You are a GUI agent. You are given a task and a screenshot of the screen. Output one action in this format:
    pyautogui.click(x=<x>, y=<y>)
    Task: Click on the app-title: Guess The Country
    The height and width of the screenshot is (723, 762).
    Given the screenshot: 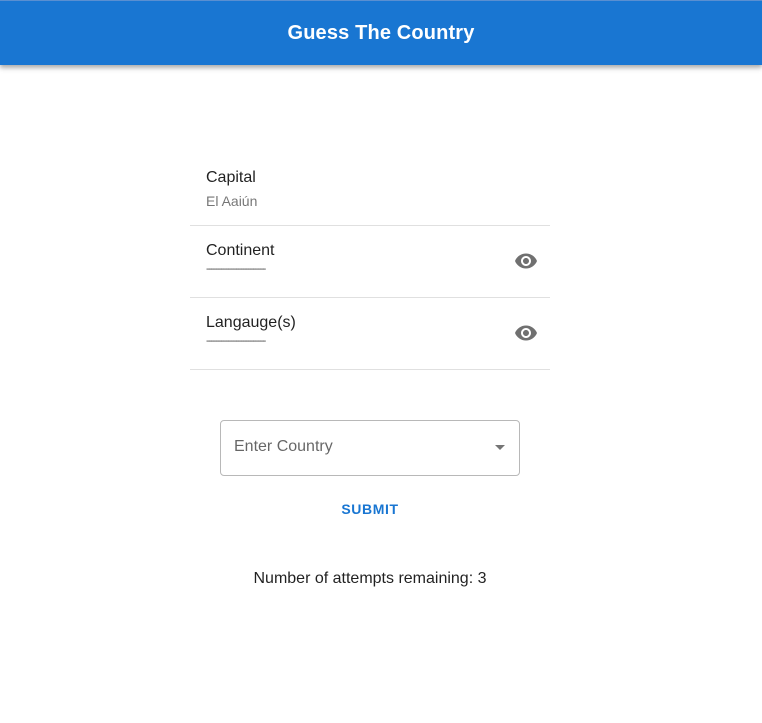 What is the action you would take?
    pyautogui.click(x=381, y=32)
    